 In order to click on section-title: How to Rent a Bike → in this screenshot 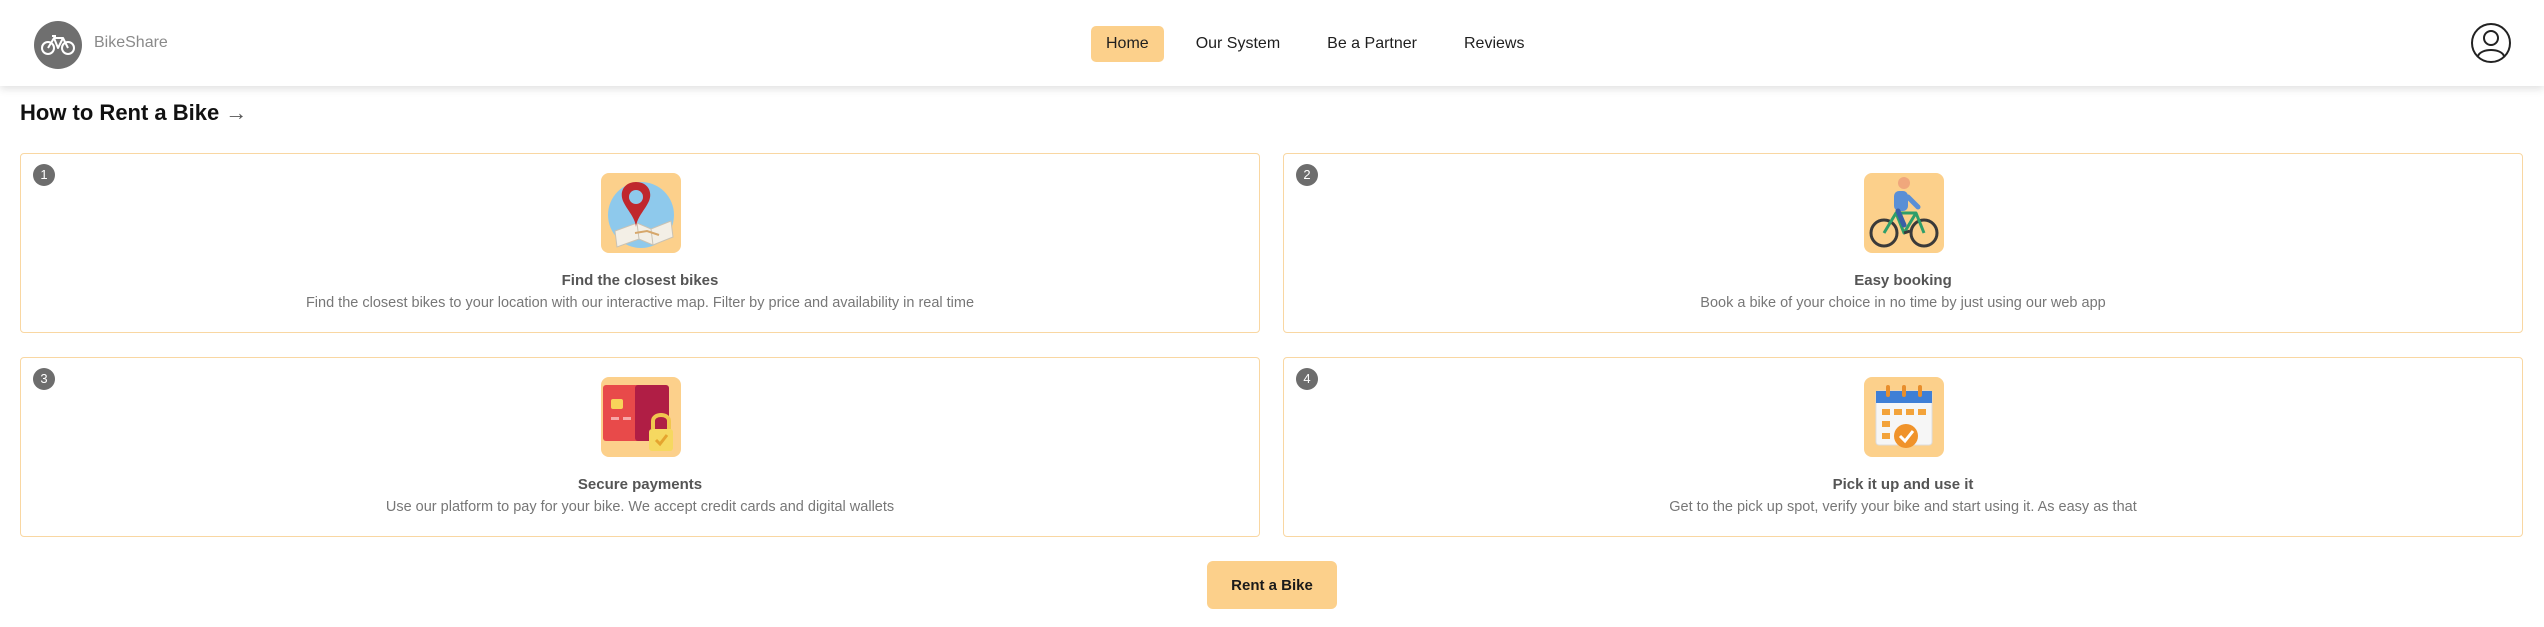, I will do `click(133, 113)`.